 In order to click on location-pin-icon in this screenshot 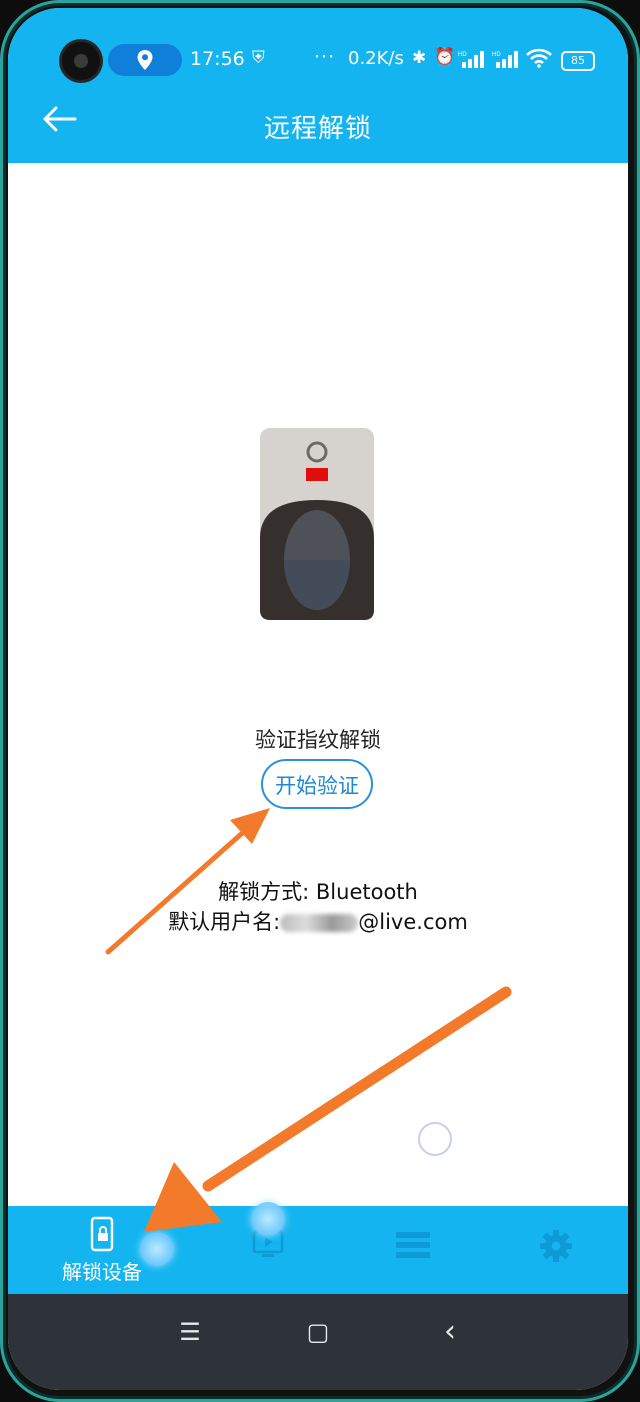, I will do `click(145, 60)`.